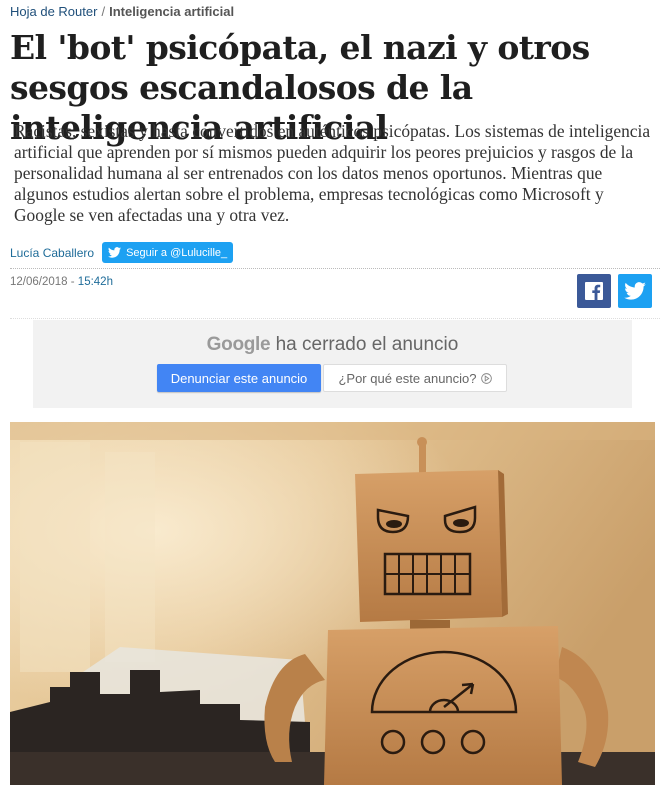 The height and width of the screenshot is (798, 668). What do you see at coordinates (367, 344) in the screenshot?
I see `ad-closed-text: ha cerrado el anuncio` at bounding box center [367, 344].